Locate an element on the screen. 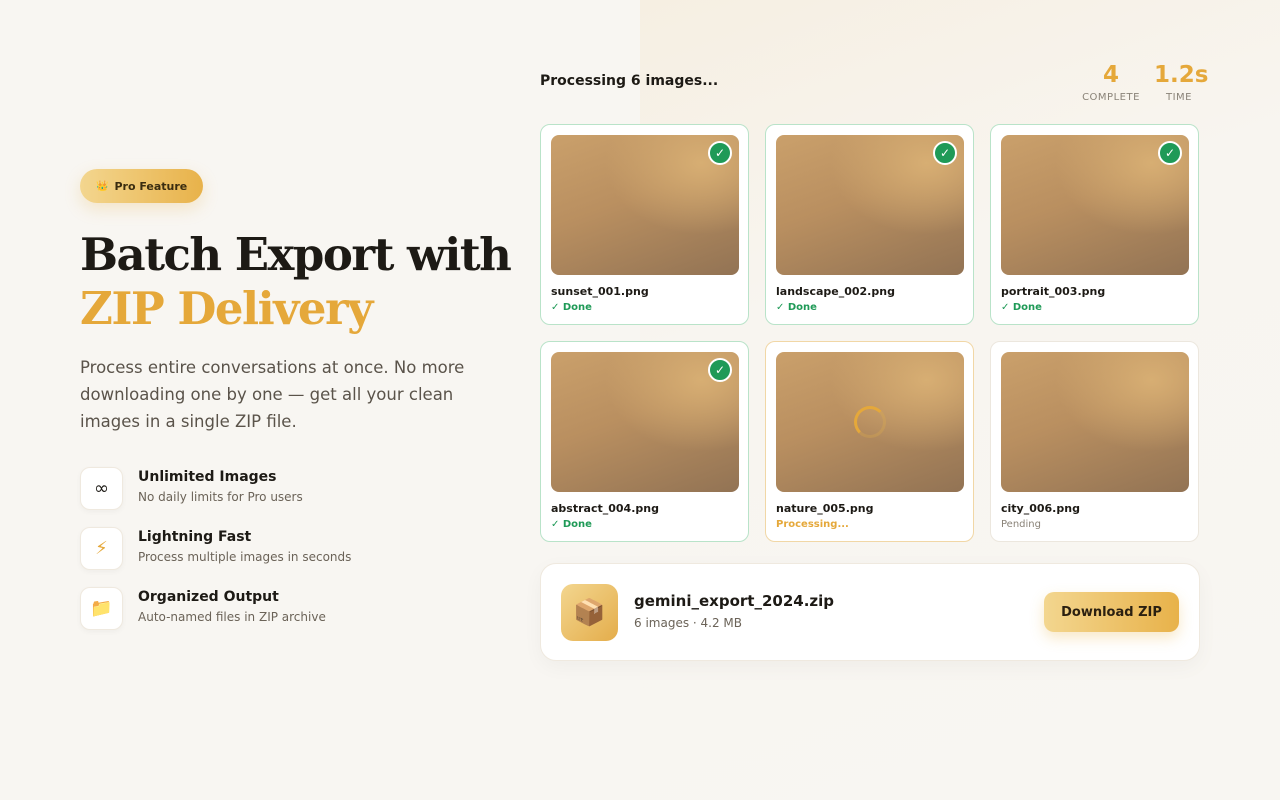 The height and width of the screenshot is (800, 1280). image-filename: city_006.png is located at coordinates (1040, 508).